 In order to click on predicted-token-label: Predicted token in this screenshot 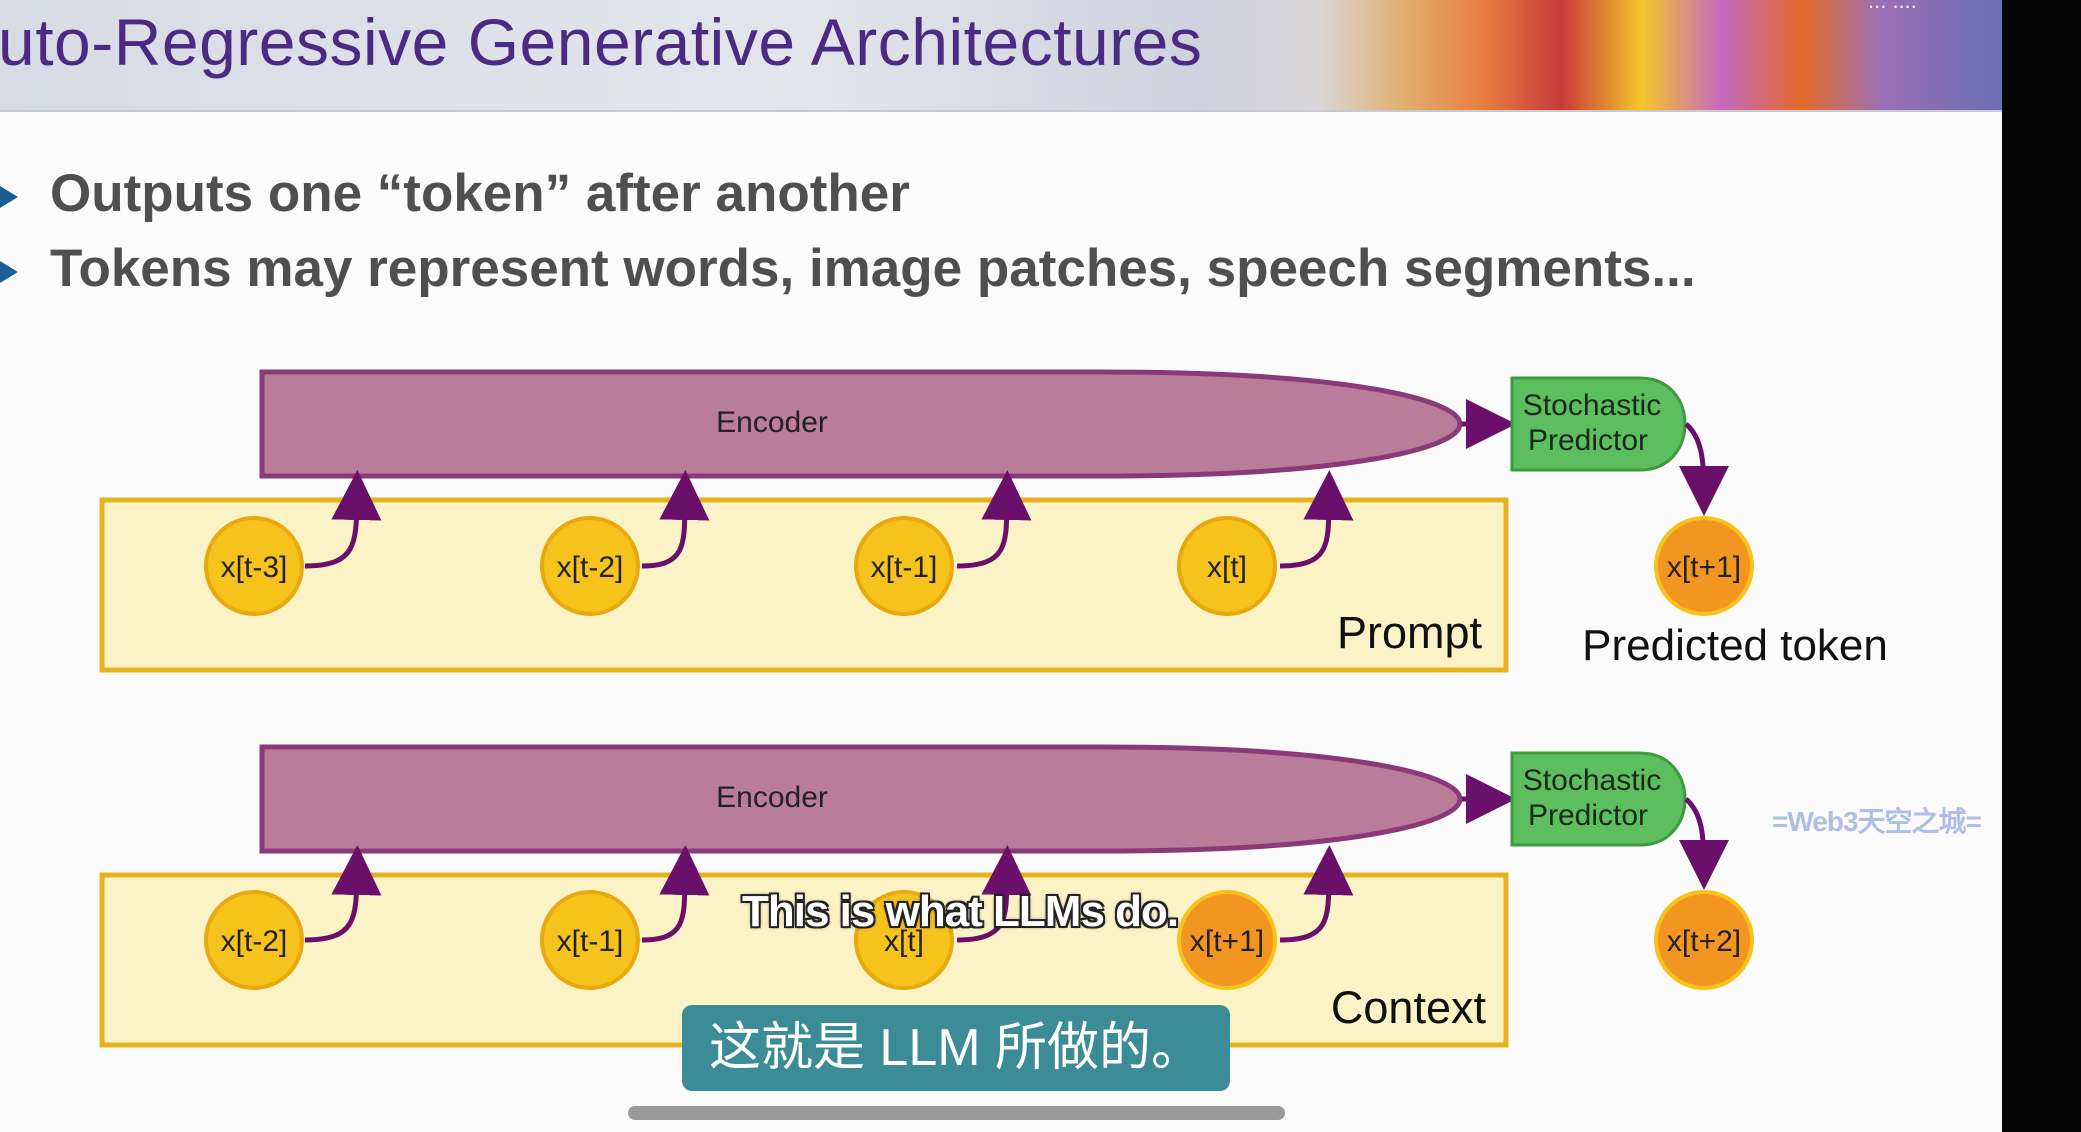, I will do `click(1735, 645)`.